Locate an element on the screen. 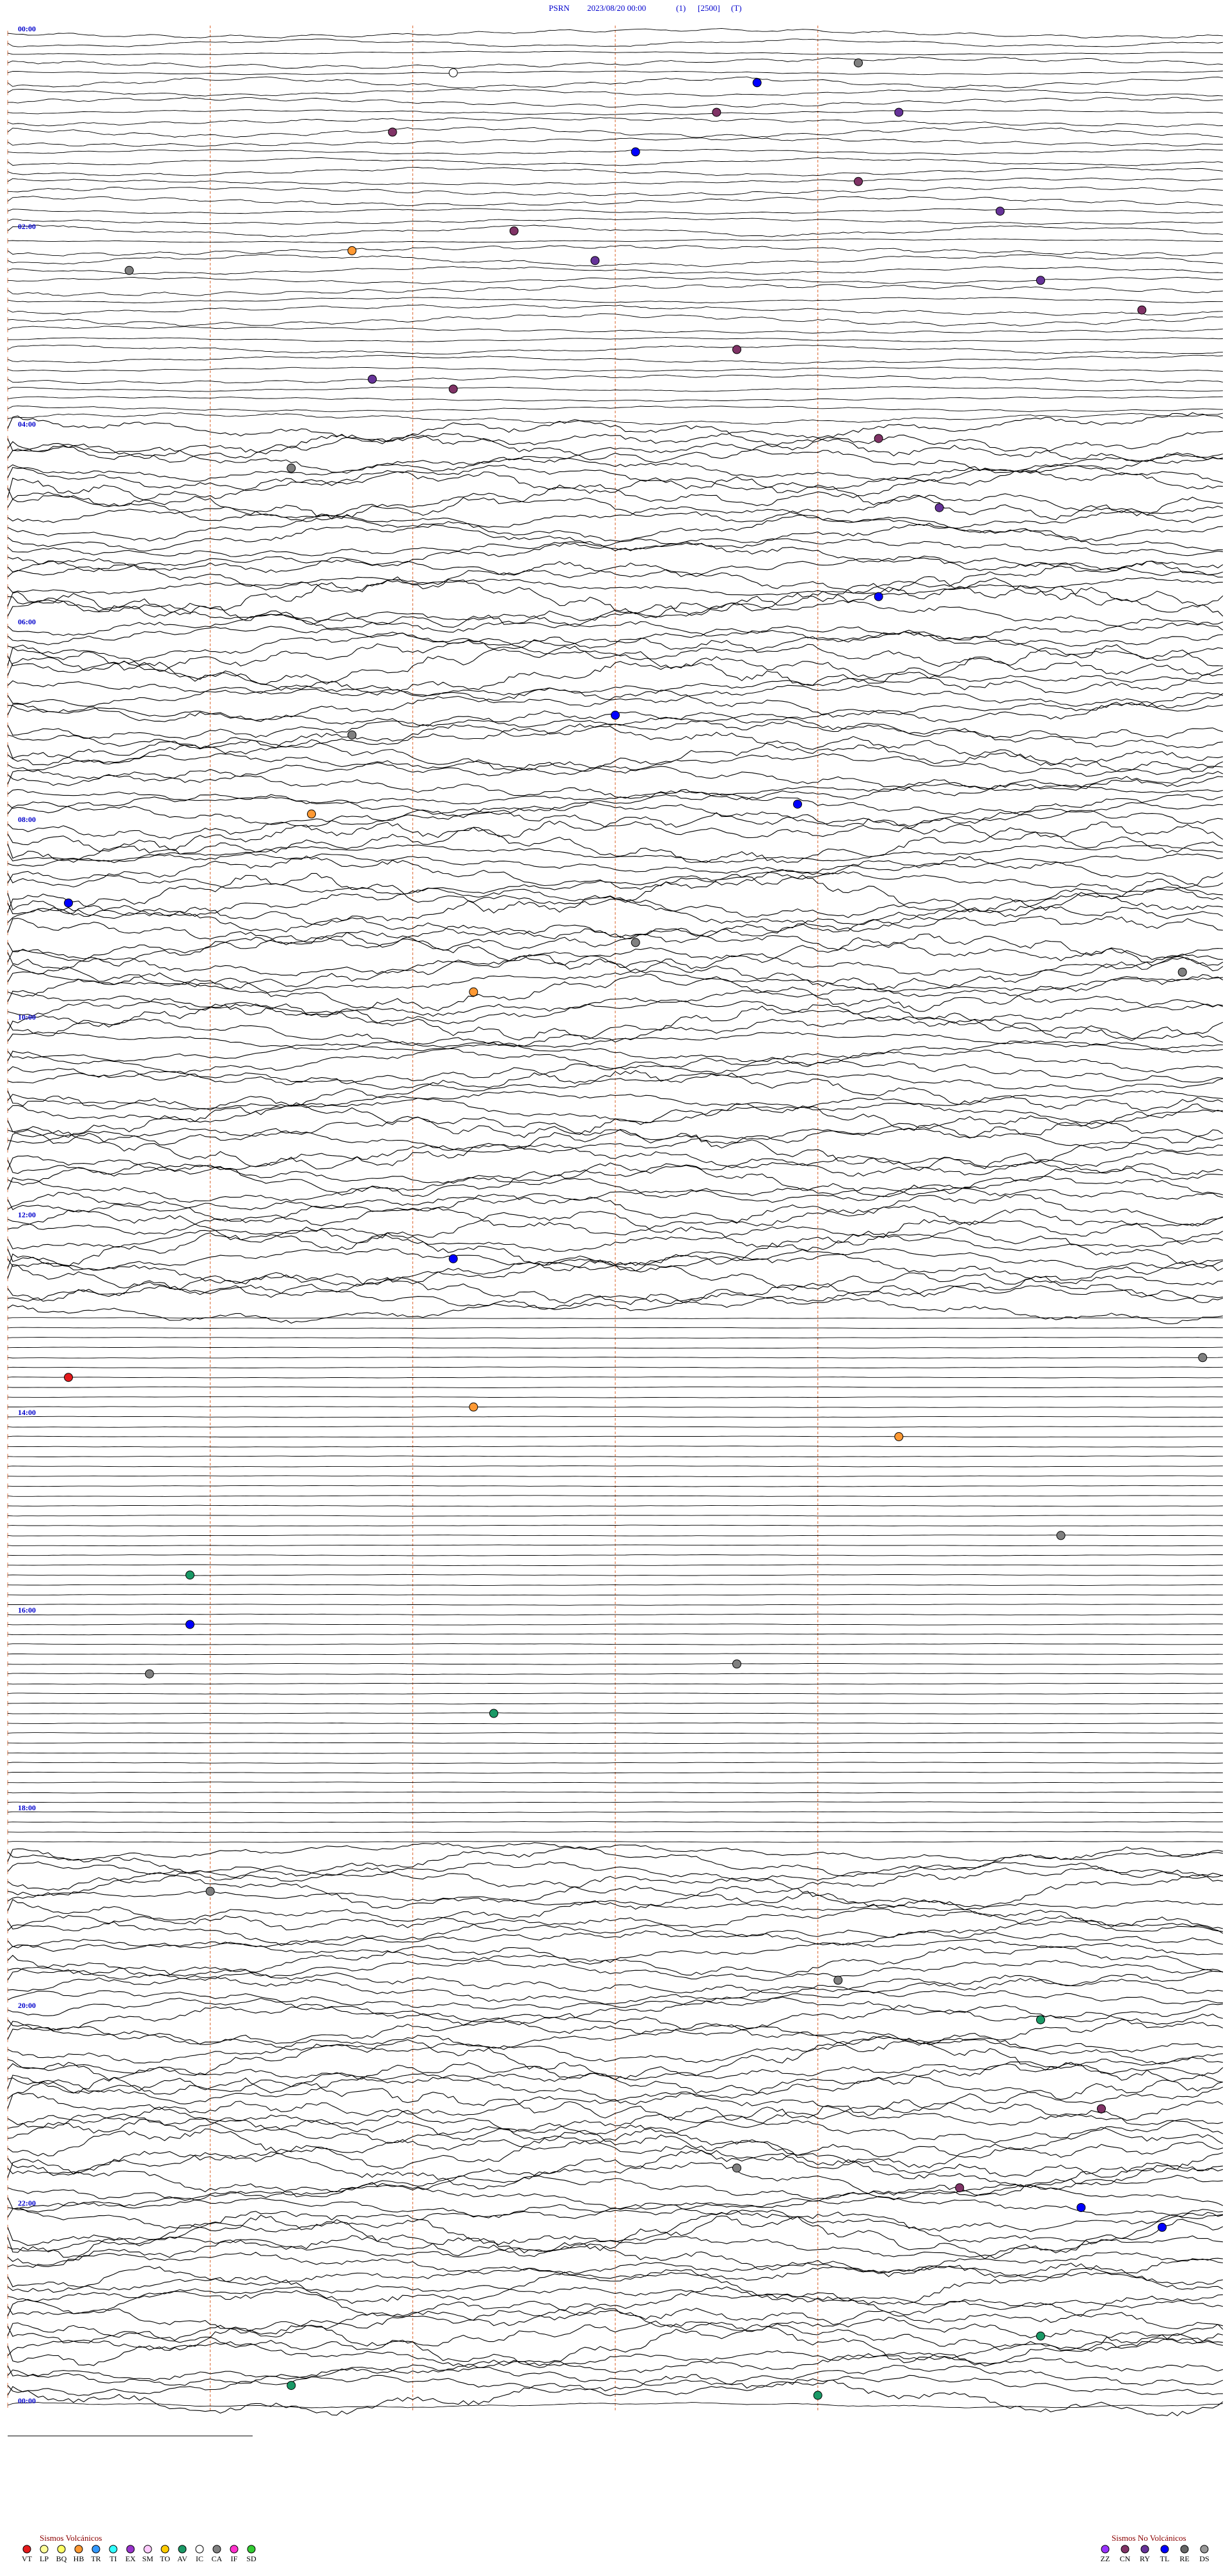 This screenshot has height=2576, width=1228. legend-swatch-lp is located at coordinates (44, 2549).